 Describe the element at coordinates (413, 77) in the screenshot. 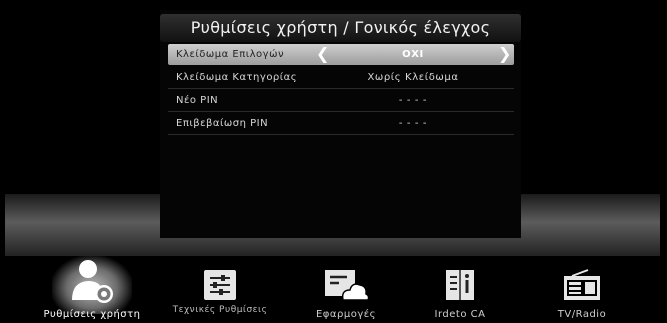

I see `setting-value: Χωρίς Κλείδωμα` at that location.